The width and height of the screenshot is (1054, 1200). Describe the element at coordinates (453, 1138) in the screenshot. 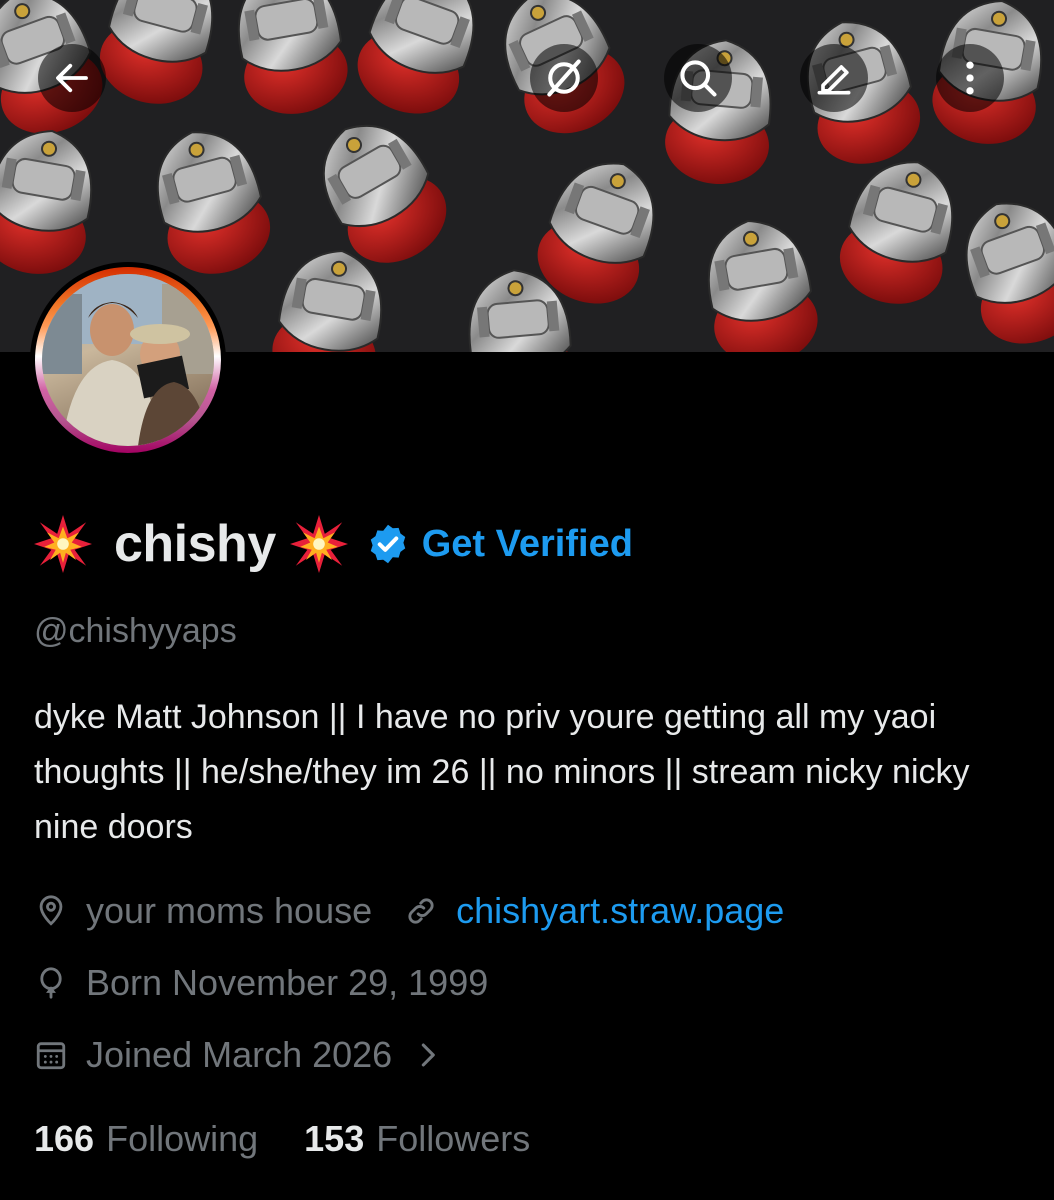

I see `followers-label: Followers` at that location.